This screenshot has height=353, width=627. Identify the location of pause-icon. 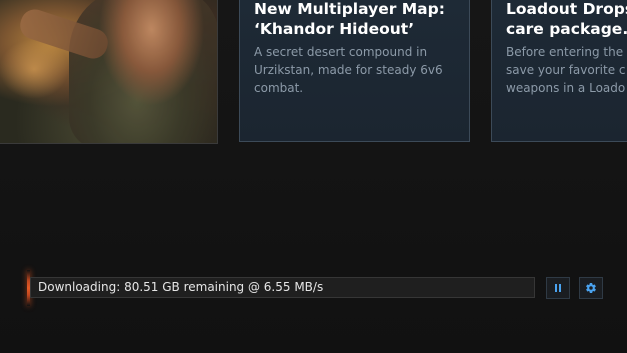
(558, 288).